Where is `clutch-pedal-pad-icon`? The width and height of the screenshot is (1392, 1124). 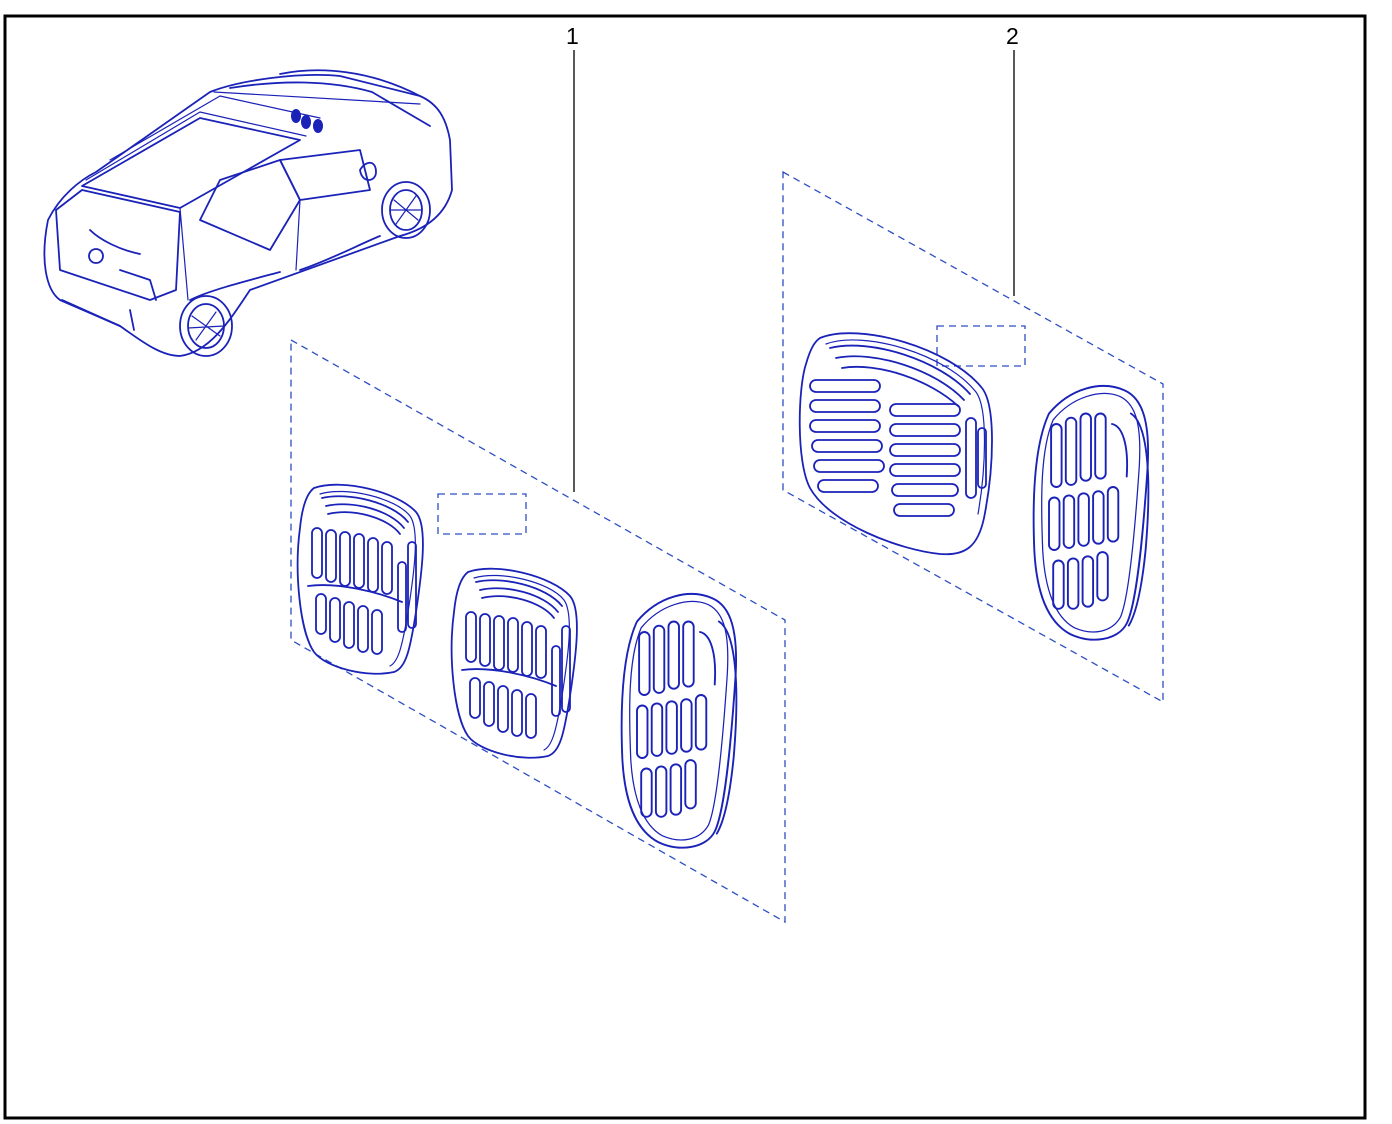
clutch-pedal-pad-icon is located at coordinates (360, 579).